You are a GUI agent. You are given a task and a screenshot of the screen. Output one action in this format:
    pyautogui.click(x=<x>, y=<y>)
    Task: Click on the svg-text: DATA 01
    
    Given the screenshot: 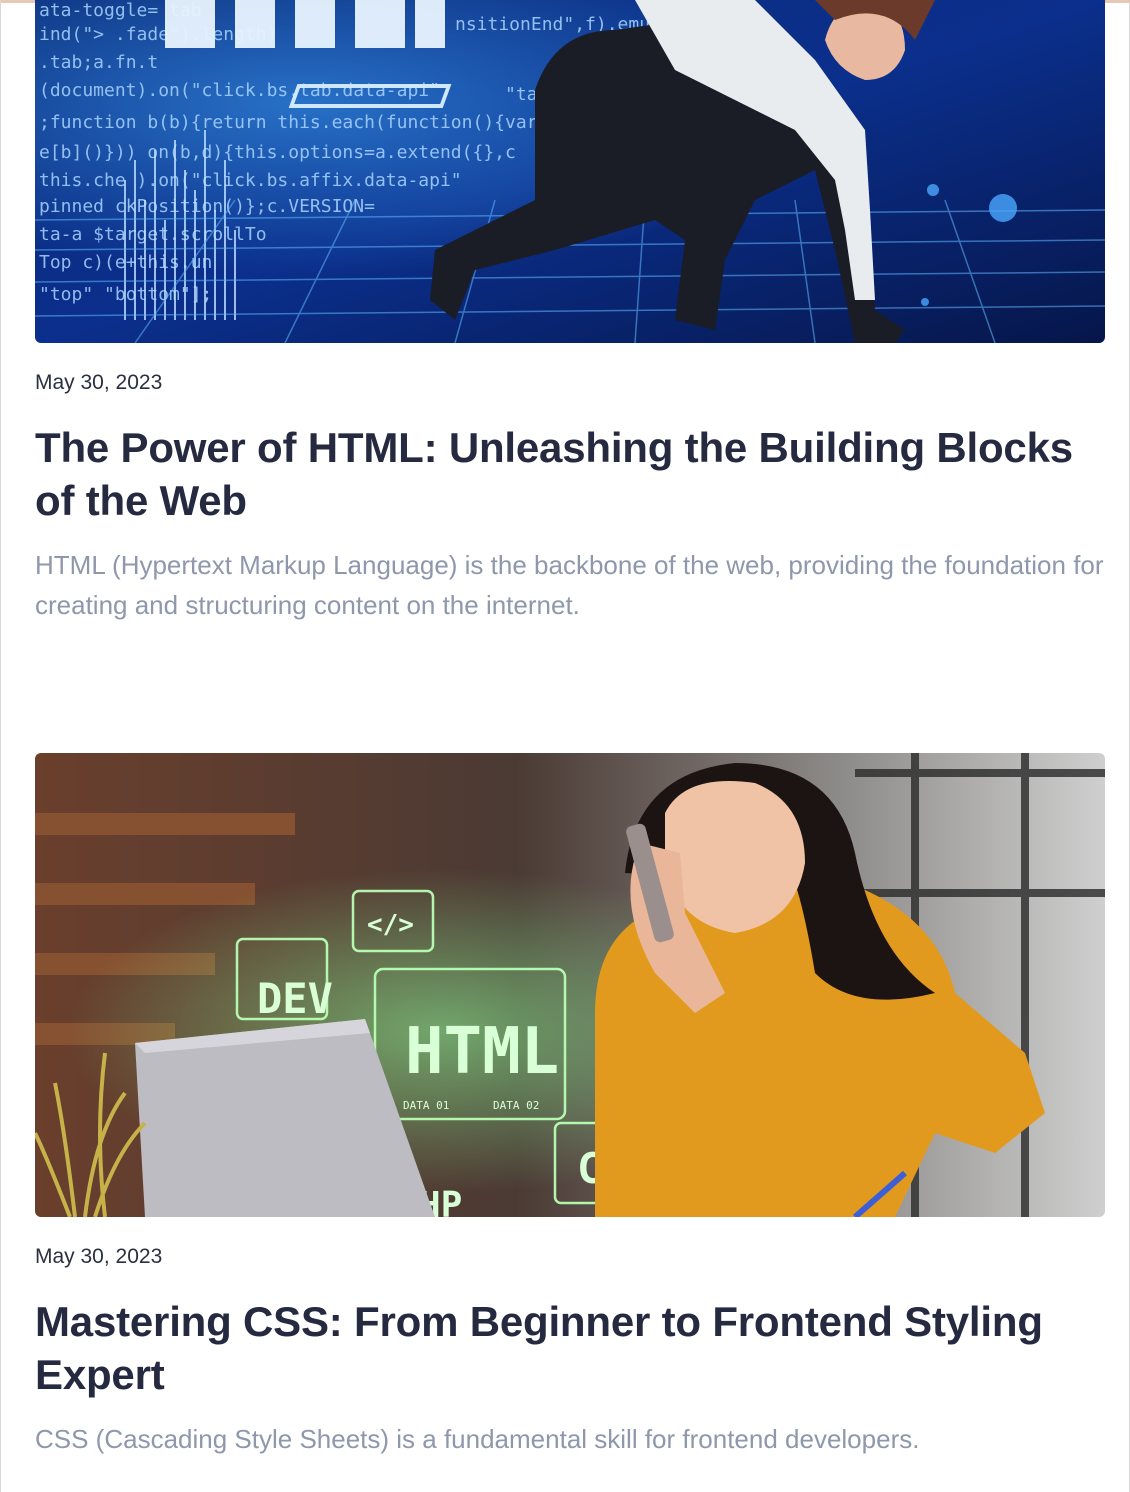 What is the action you would take?
    pyautogui.click(x=426, y=1105)
    